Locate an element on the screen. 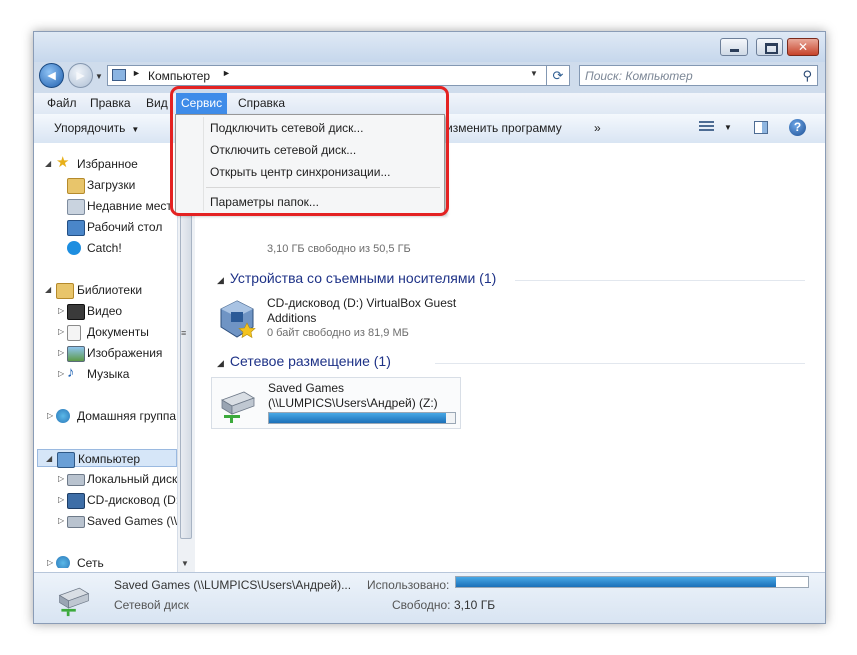  details-item-type: Сетевой диск is located at coordinates (151, 605).